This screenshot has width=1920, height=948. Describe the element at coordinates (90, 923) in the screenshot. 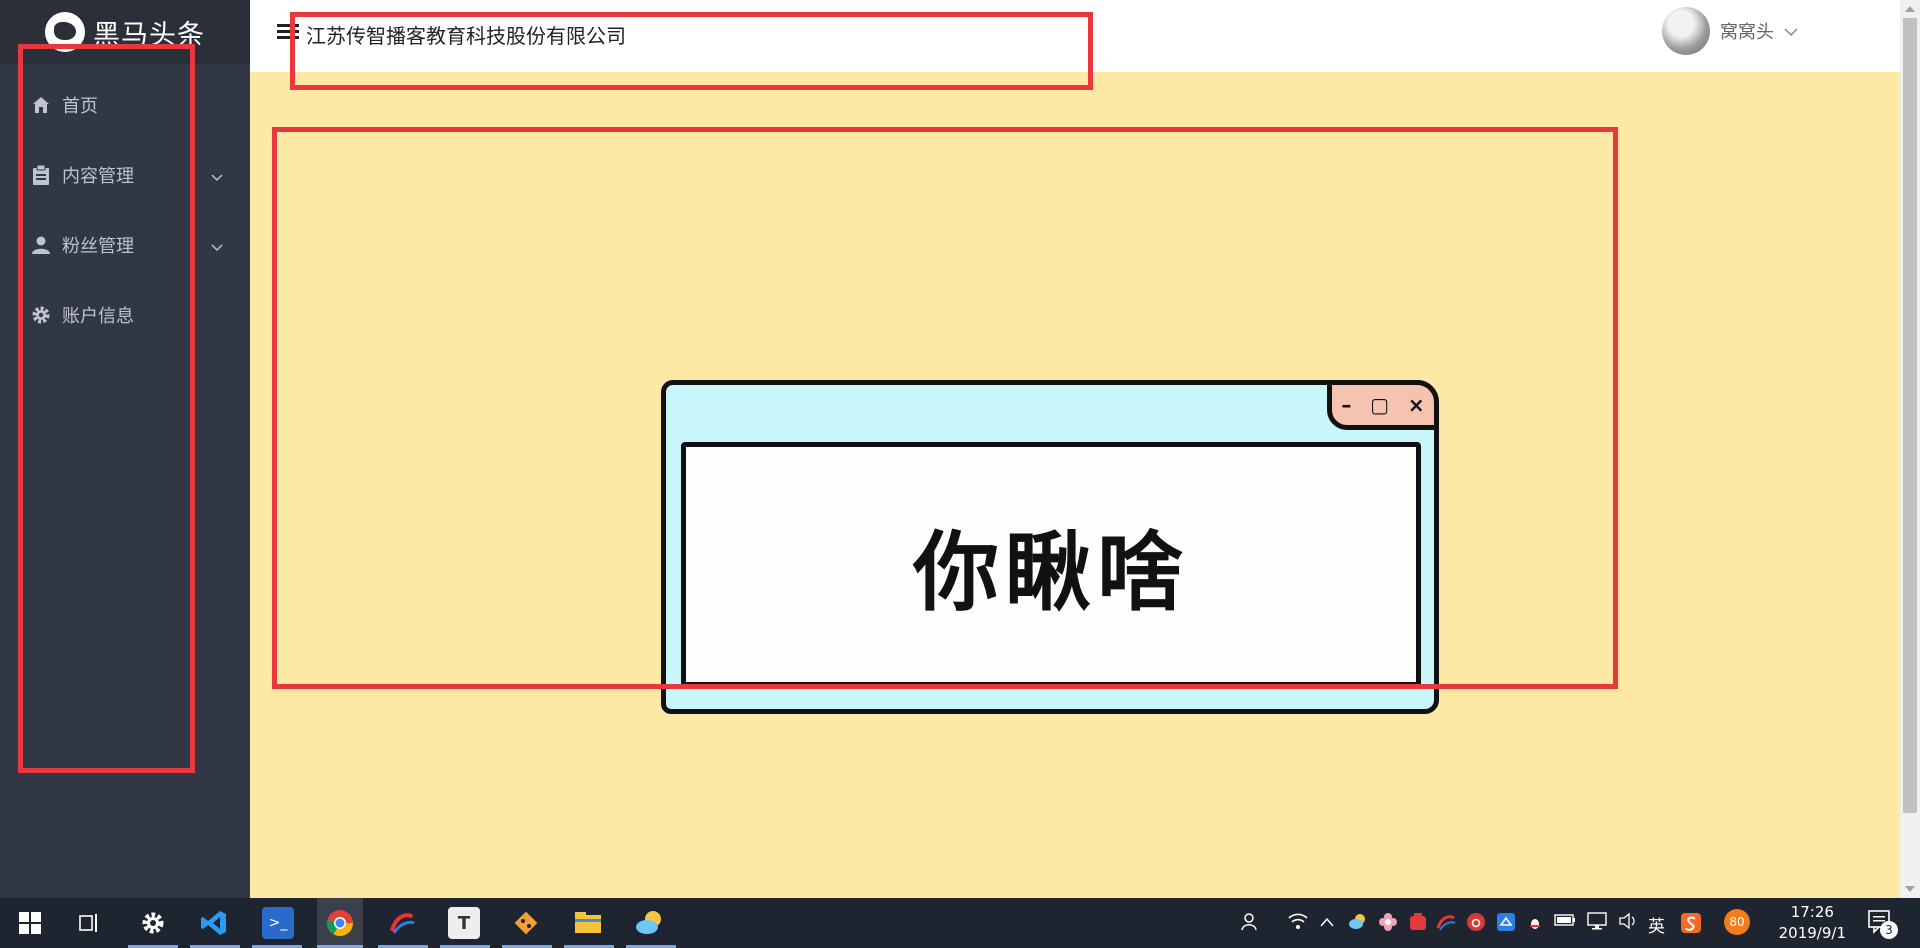

I see `task-view-icon` at that location.